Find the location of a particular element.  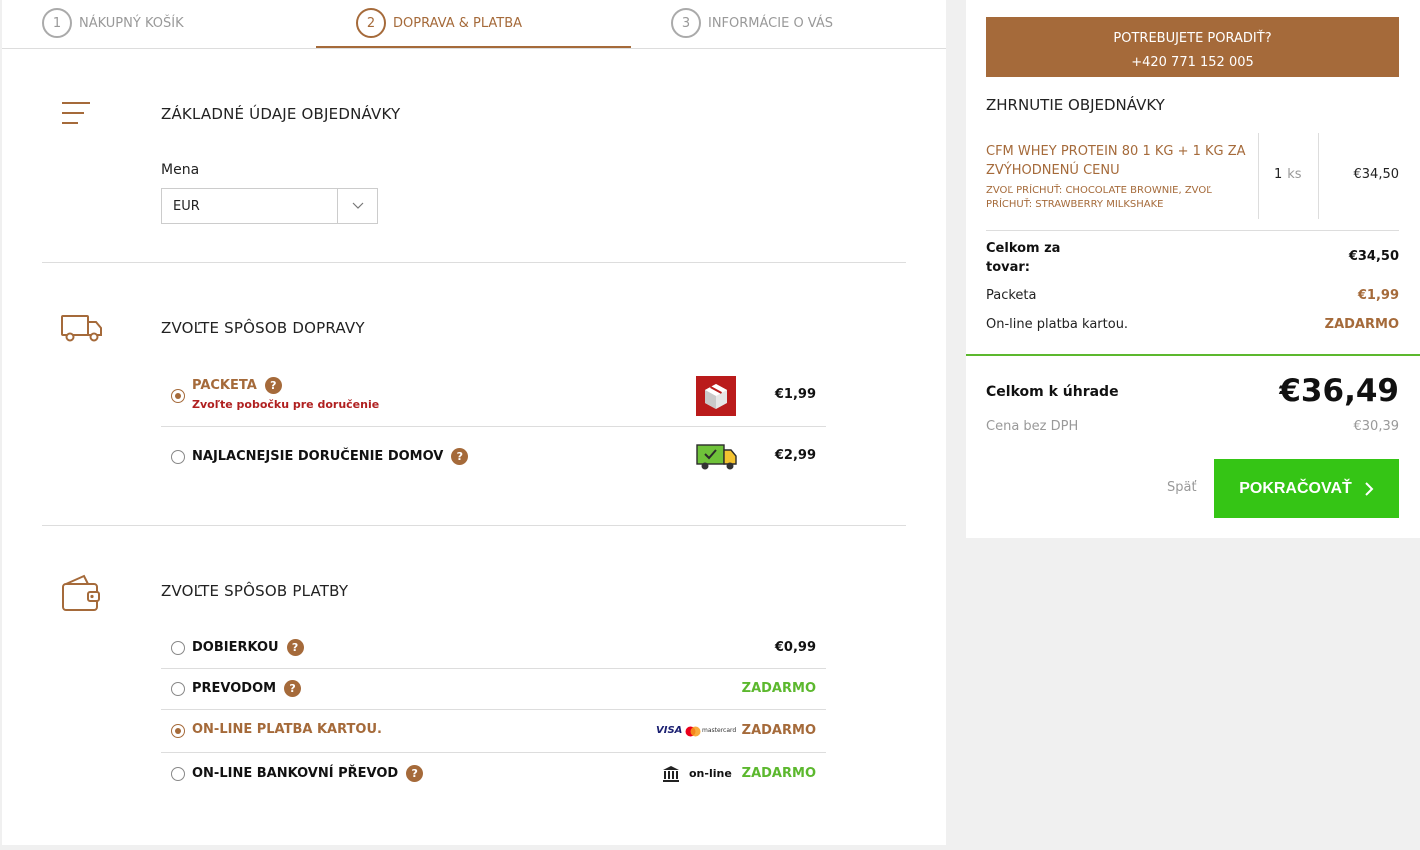

step-your-info: 3 INFORMÁCIE O VÁS is located at coordinates (752, 23).